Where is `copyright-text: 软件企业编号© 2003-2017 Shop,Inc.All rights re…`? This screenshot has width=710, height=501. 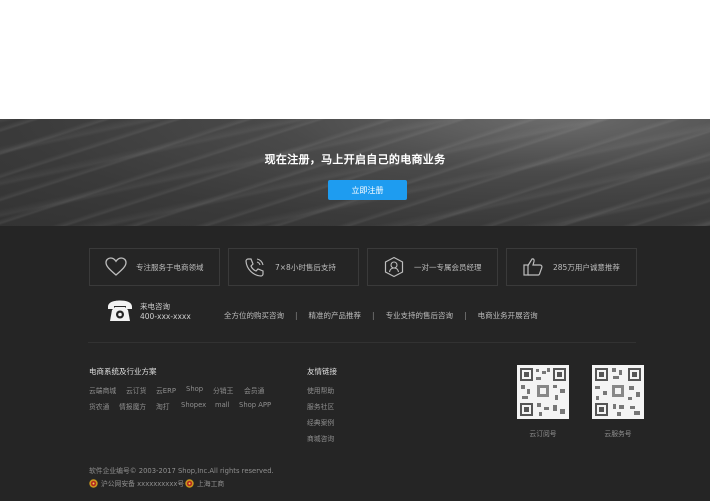
copyright-text: 软件企业编号© 2003-2017 Shop,Inc.All rights re… is located at coordinates (181, 471).